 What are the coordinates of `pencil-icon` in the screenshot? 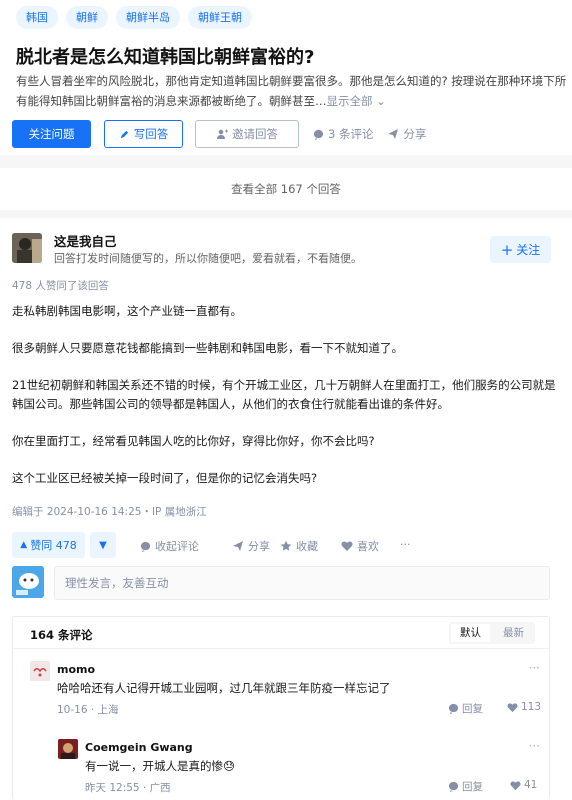 It's located at (124, 134).